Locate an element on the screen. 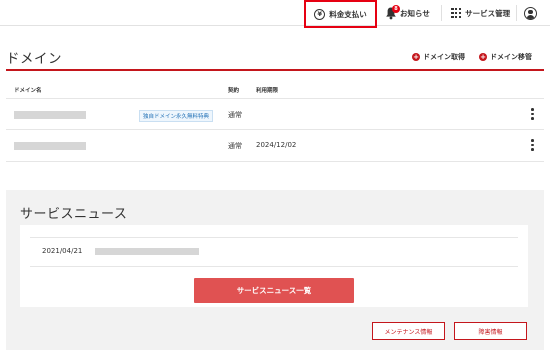 The width and height of the screenshot is (550, 359). top-bar: ¥ 料金支払い 8 お知らせ サービス管理 is located at coordinates (275, 14).